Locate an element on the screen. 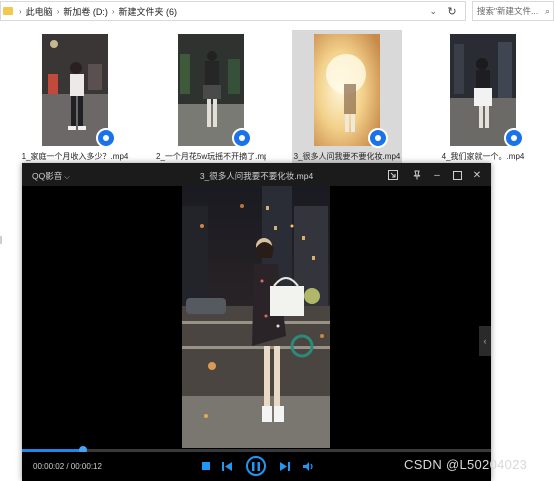 The image size is (554, 481). breadcrumb: › 此电脑 › 新加卷 (D:) › 新建文件夹 (6) ⌄ ↻ is located at coordinates (233, 11).